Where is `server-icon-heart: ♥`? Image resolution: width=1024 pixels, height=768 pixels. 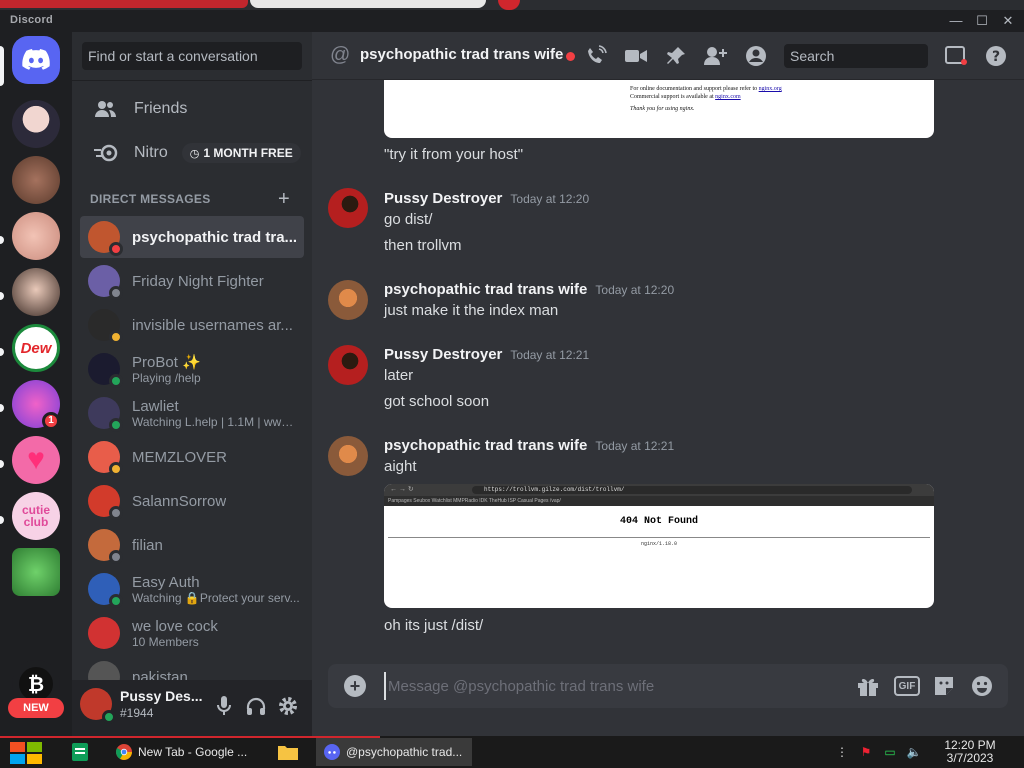 server-icon-heart: ♥ is located at coordinates (36, 460).